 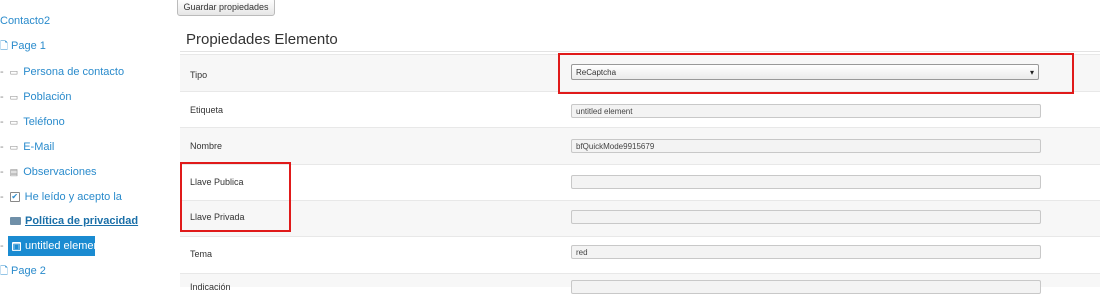 I want to click on highlight-box-llaves, so click(x=235, y=197).